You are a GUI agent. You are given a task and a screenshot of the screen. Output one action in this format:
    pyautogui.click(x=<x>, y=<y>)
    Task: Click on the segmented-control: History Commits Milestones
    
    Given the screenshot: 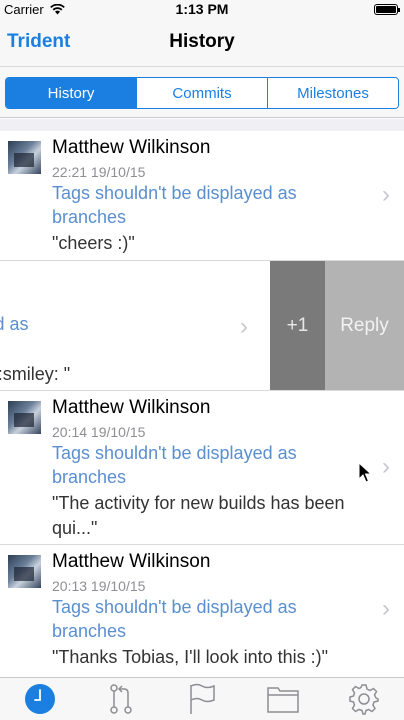 What is the action you would take?
    pyautogui.click(x=202, y=93)
    